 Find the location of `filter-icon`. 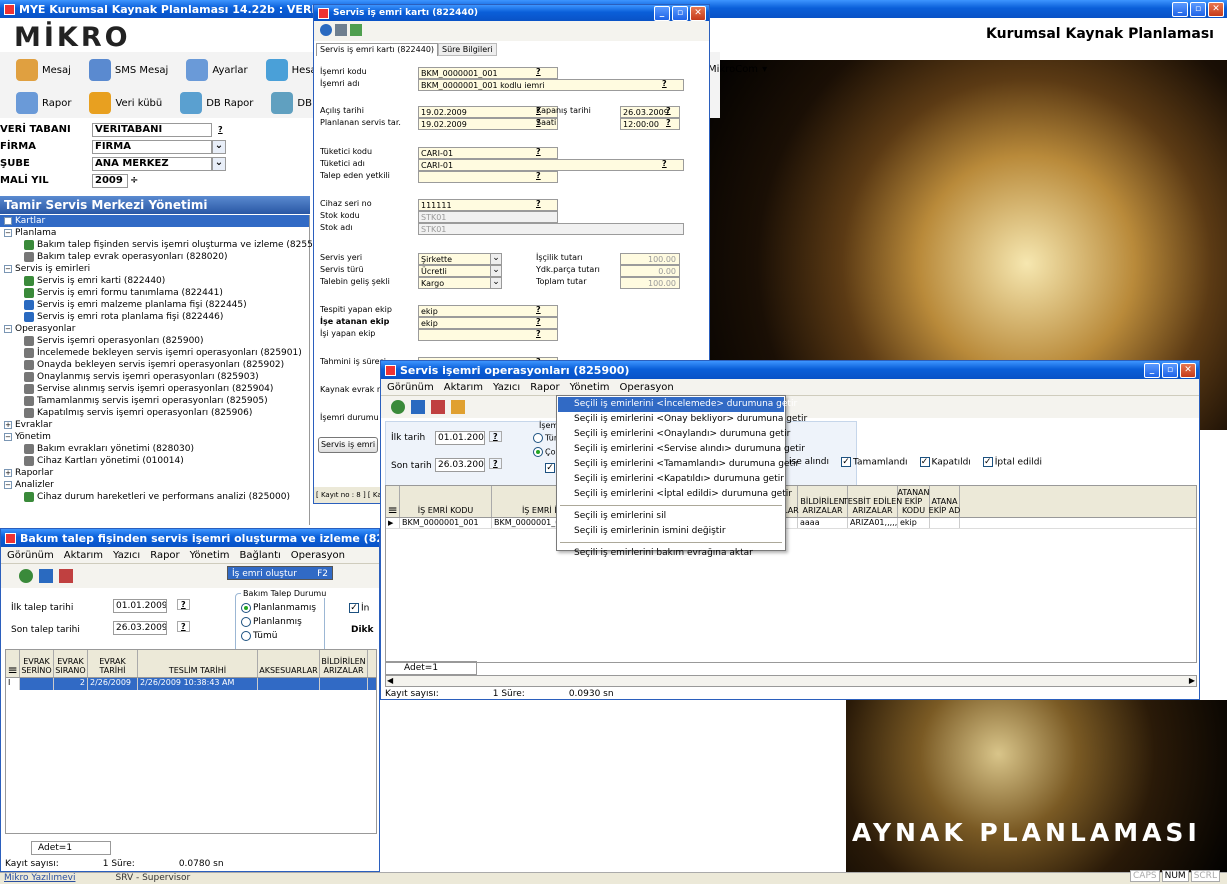

filter-icon is located at coordinates (418, 407).